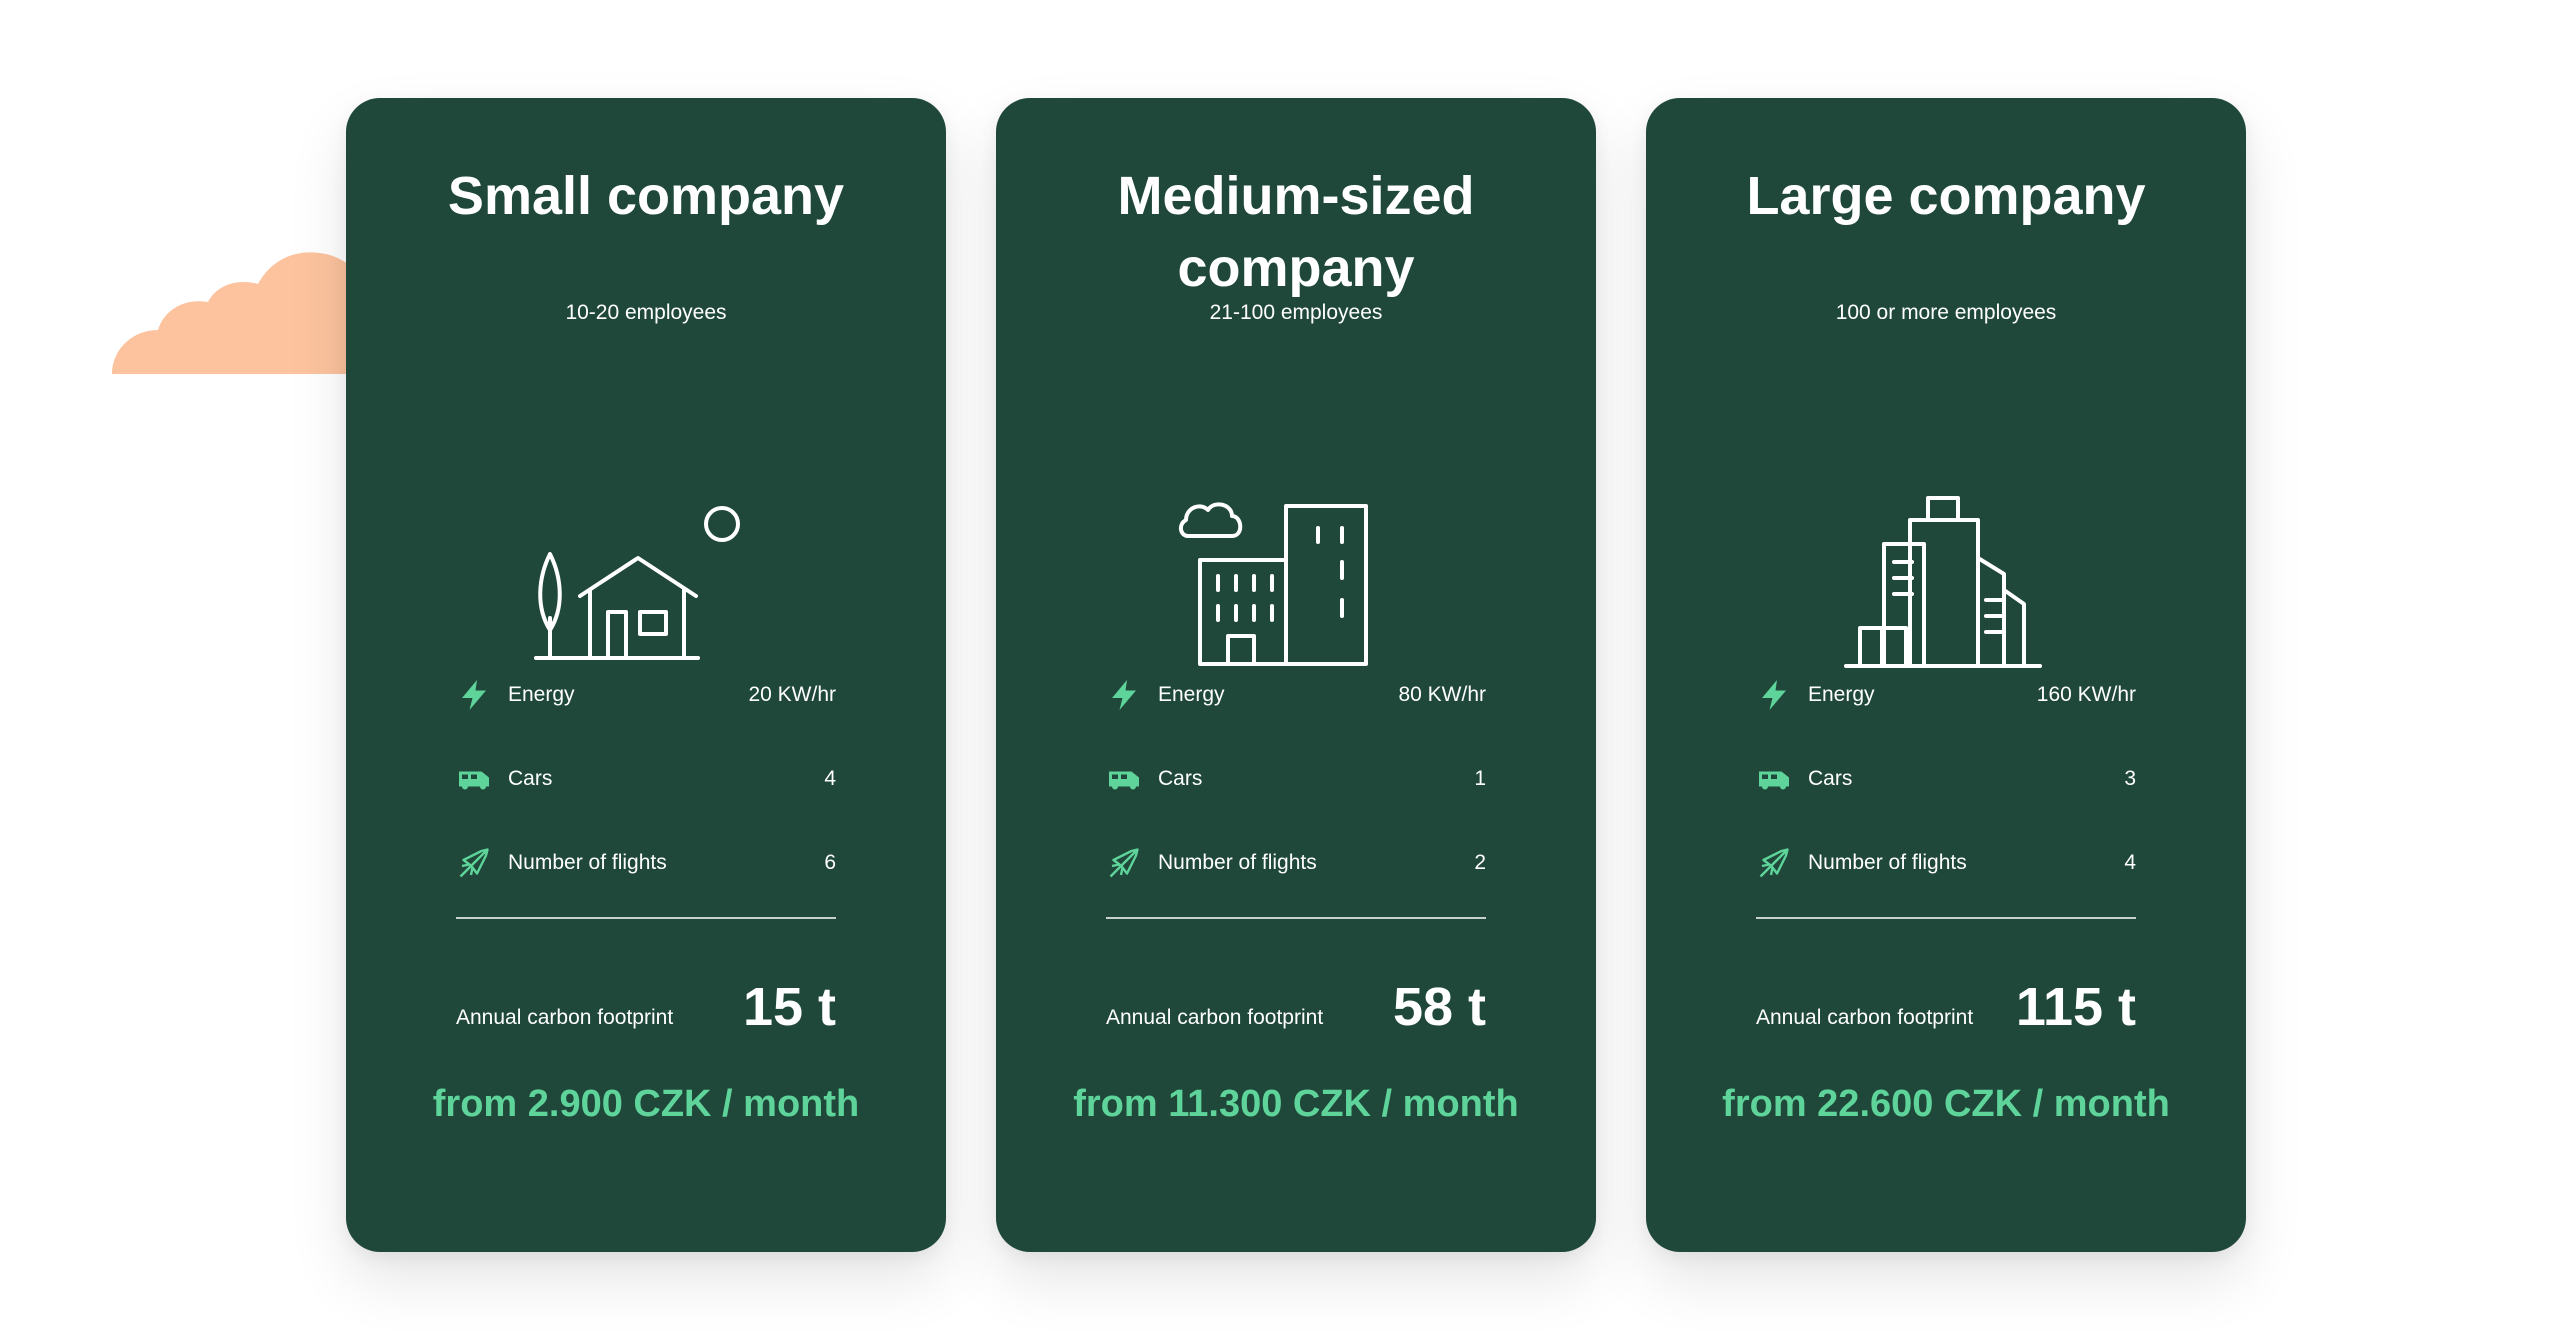  Describe the element at coordinates (2086, 694) in the screenshot. I see `metric-value: 160 KW/hr` at that location.